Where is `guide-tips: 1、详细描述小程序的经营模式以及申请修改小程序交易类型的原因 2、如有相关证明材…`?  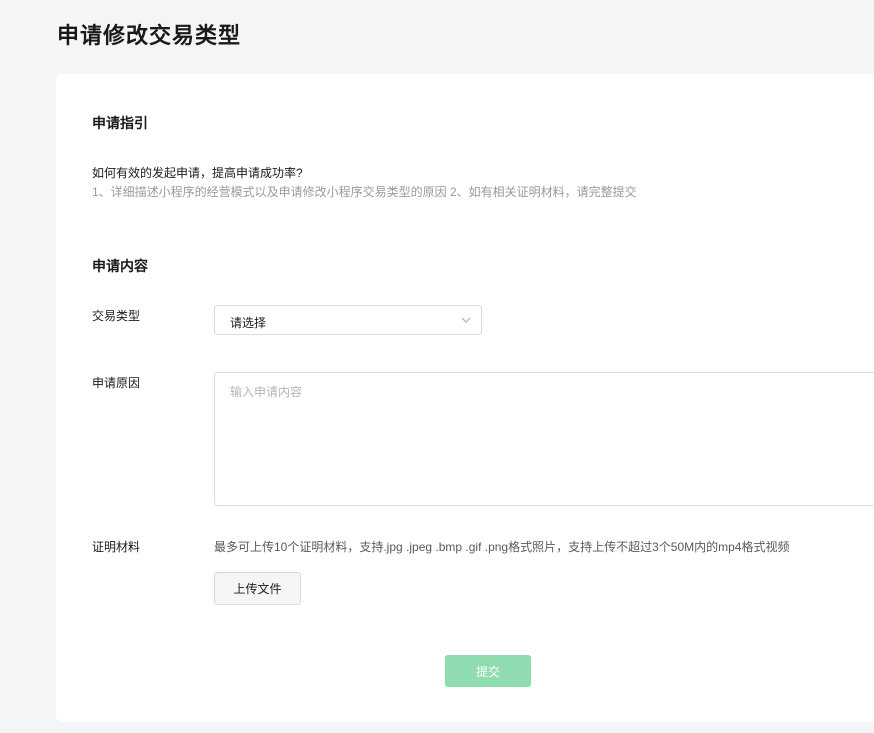 guide-tips: 1、详细描述小程序的经营模式以及申请修改小程序交易类型的原因 2、如有相关证明材… is located at coordinates (364, 192).